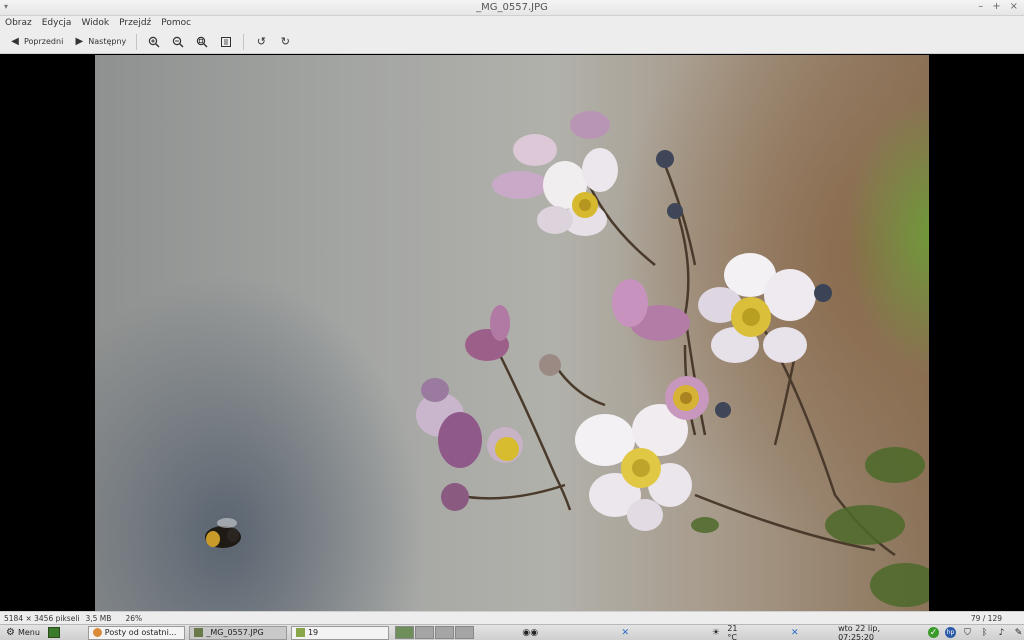  What do you see at coordinates (79, 41) in the screenshot?
I see `arrow-right-icon: ▶` at bounding box center [79, 41].